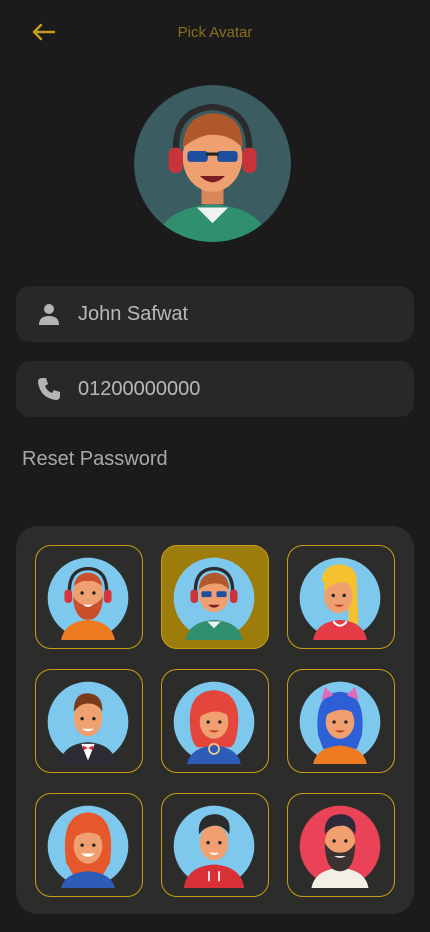 The image size is (430, 932). I want to click on red-haired-woman-avatar, so click(214, 722).